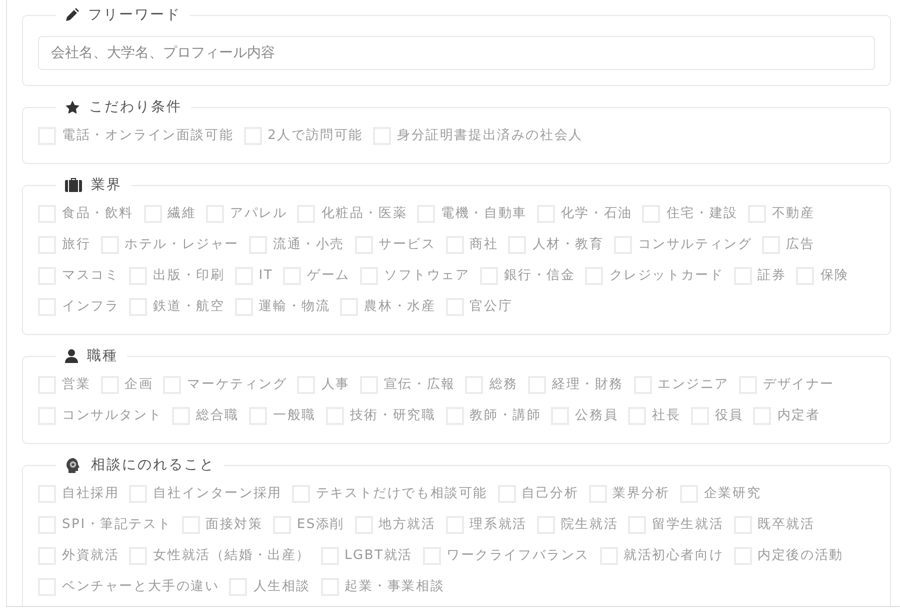 This screenshot has height=611, width=900. I want to click on option-label: ホテル・レジャー, so click(182, 245).